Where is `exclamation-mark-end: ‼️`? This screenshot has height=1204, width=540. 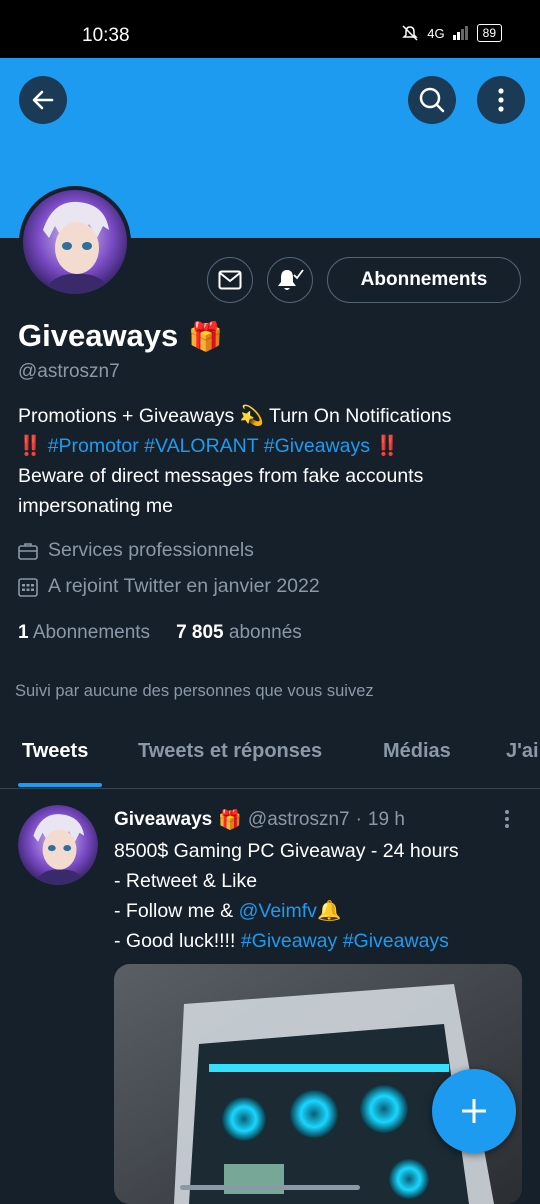
exclamation-mark-end: ‼️ is located at coordinates (387, 446).